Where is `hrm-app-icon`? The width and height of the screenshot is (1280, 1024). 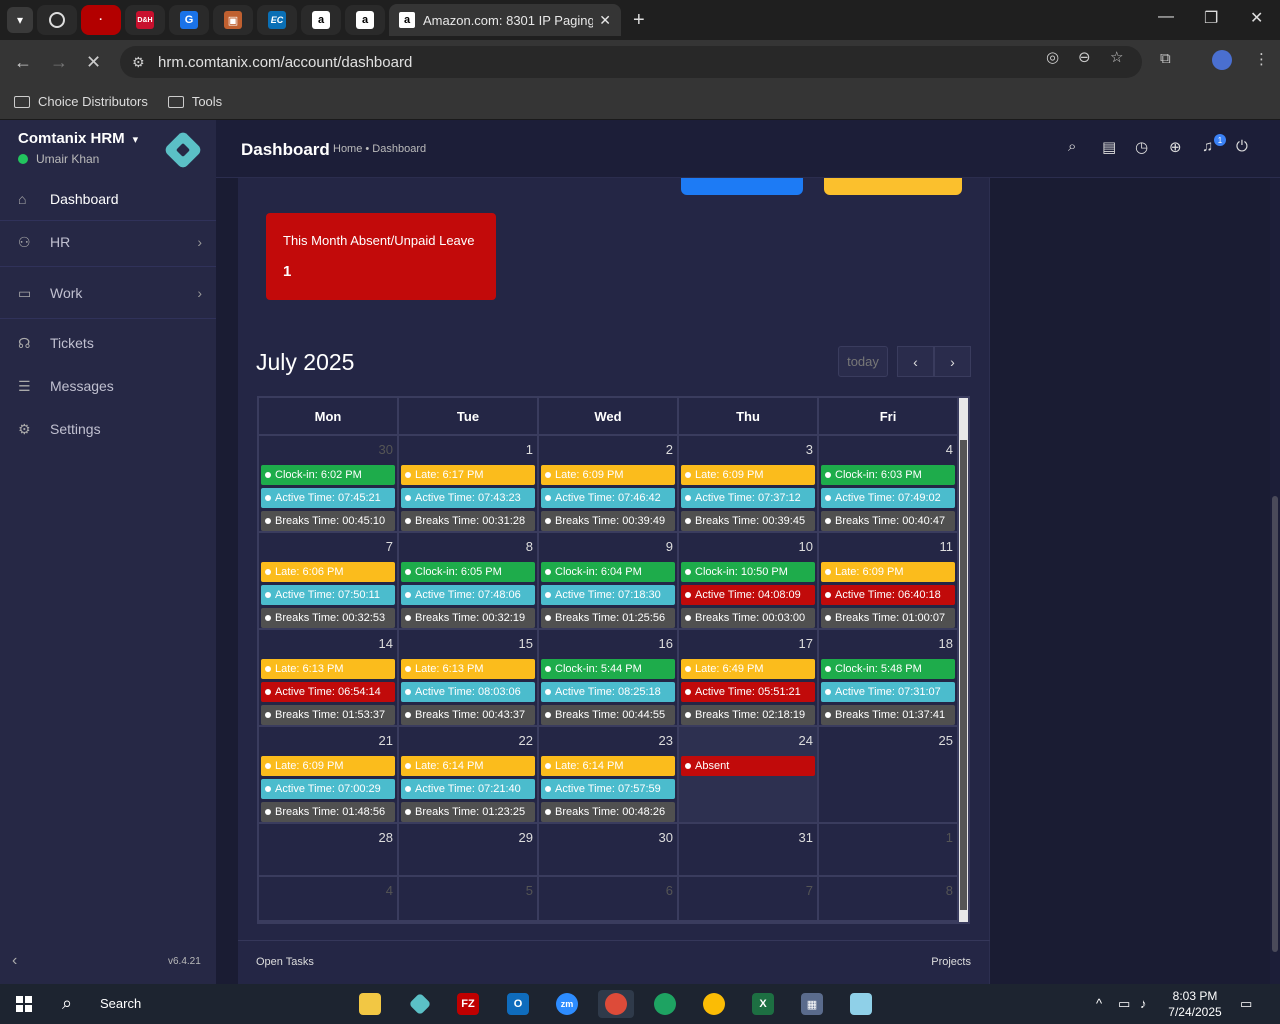
hrm-app-icon is located at coordinates (420, 1004).